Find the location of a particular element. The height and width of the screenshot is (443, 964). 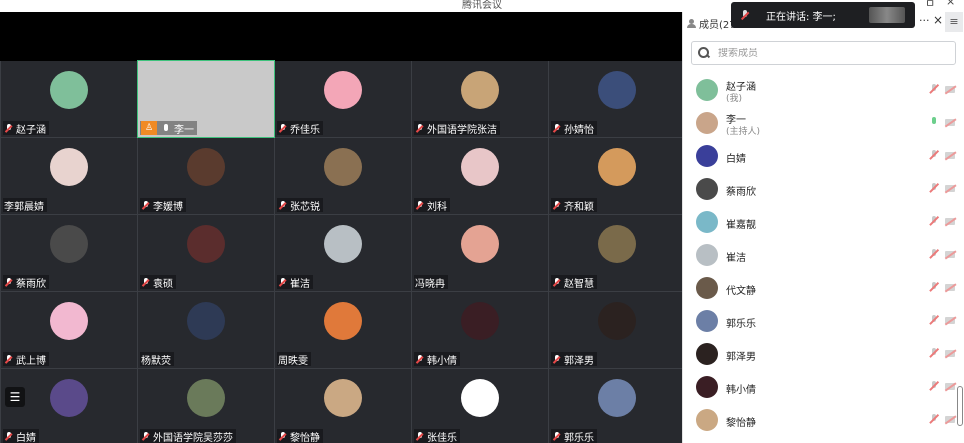

member-row: 白婧 is located at coordinates (823, 156).